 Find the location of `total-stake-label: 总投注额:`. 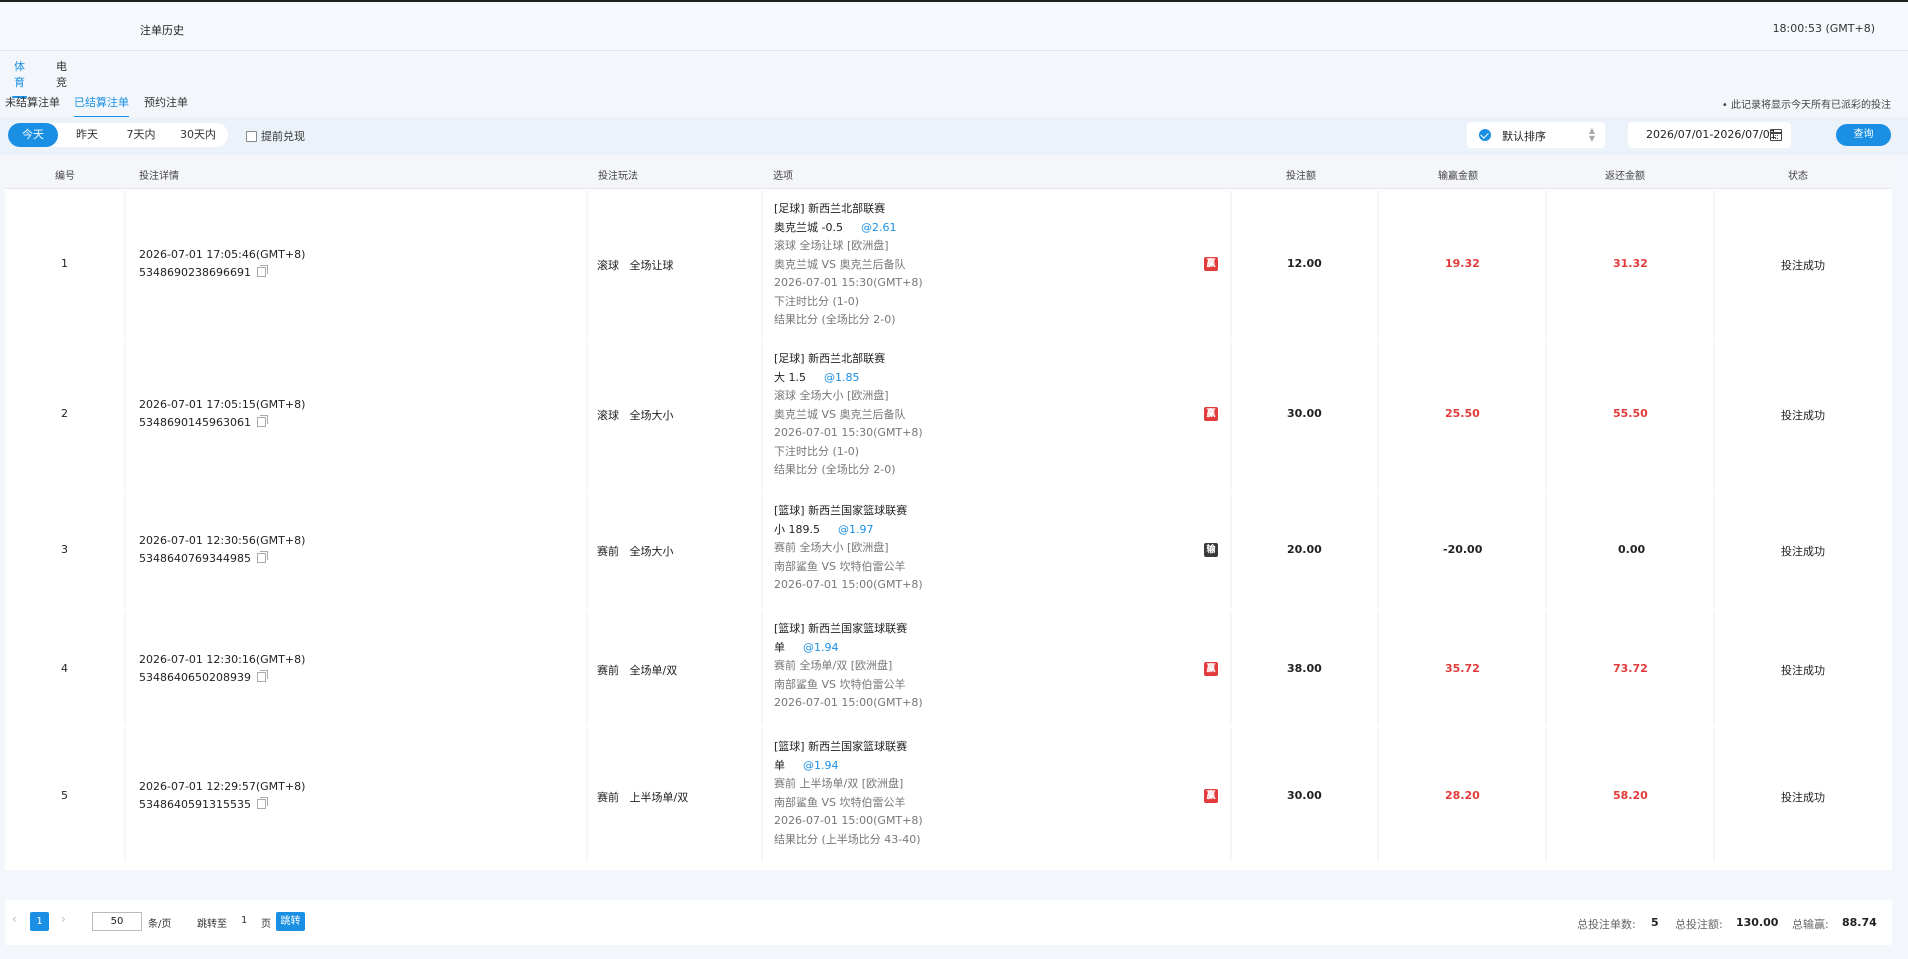

total-stake-label: 总投注额: is located at coordinates (1699, 924).